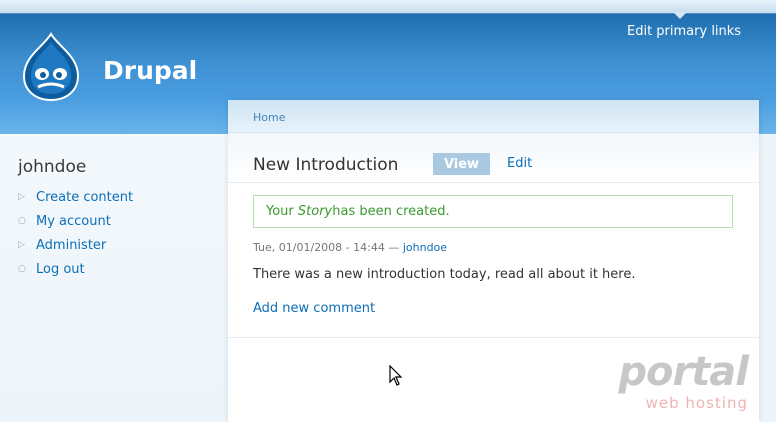 The height and width of the screenshot is (422, 776). I want to click on tab-view: View, so click(461, 164).